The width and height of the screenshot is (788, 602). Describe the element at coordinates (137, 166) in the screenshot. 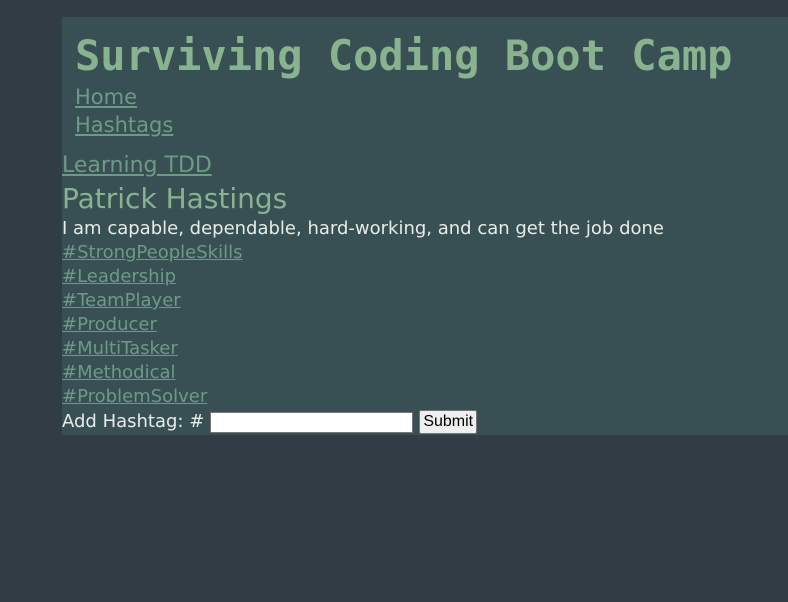

I see `post-link-learning-tdd: Learning TDD` at that location.